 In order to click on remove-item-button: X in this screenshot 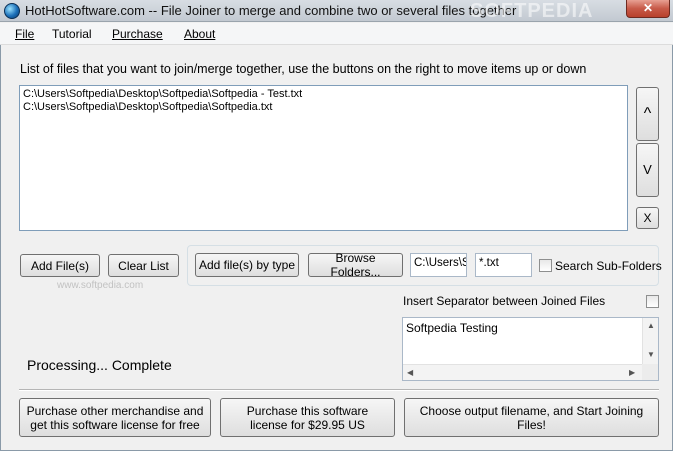, I will do `click(647, 218)`.